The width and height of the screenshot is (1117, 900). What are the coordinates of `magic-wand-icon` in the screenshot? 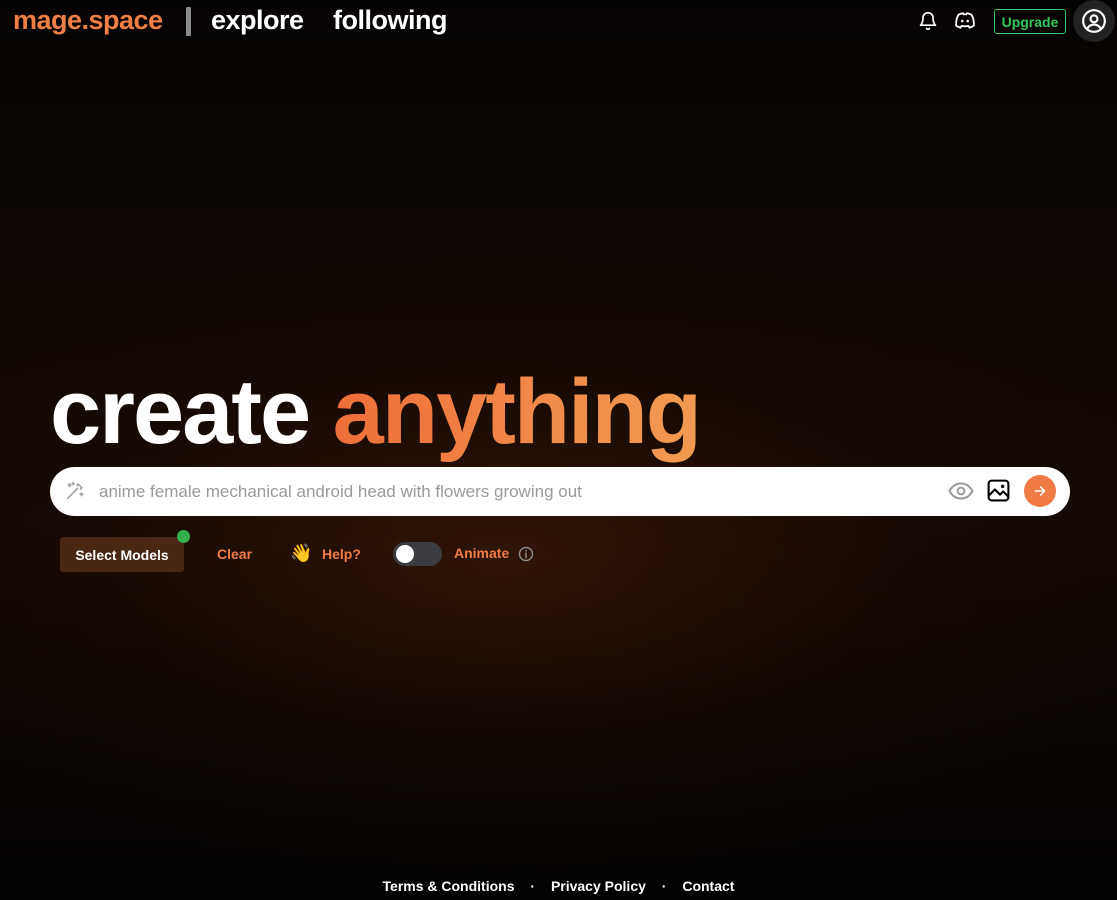 It's located at (75, 491).